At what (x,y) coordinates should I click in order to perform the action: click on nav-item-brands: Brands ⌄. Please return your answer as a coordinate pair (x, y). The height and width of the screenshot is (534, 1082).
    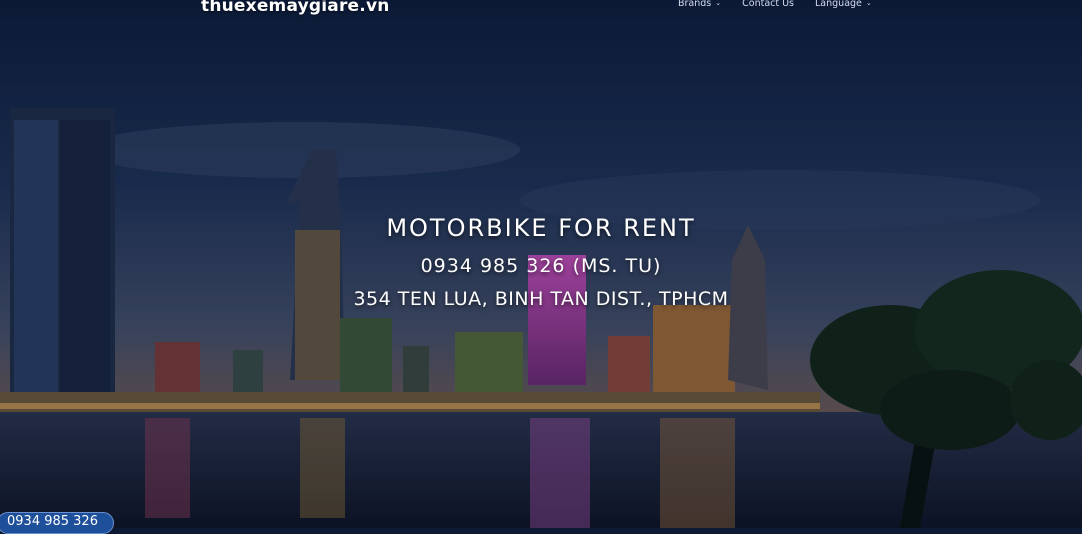
    Looking at the image, I should click on (699, 4).